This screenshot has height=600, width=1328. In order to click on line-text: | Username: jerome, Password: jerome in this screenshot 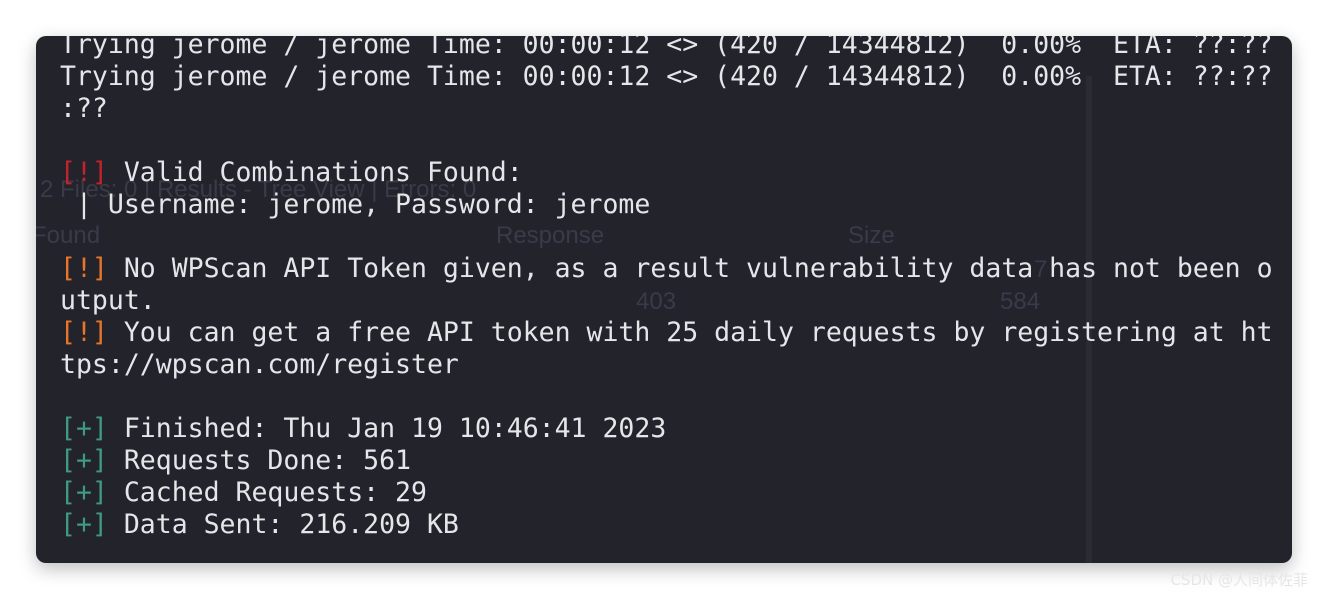, I will do `click(355, 204)`.